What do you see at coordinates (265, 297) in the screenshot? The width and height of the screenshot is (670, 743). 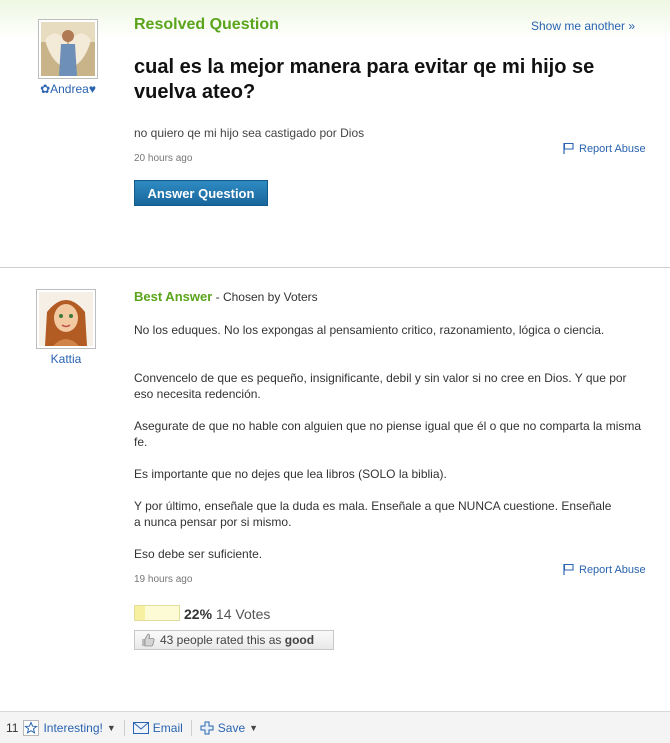 I see `chosen-by-label: - Chosen by Voters` at bounding box center [265, 297].